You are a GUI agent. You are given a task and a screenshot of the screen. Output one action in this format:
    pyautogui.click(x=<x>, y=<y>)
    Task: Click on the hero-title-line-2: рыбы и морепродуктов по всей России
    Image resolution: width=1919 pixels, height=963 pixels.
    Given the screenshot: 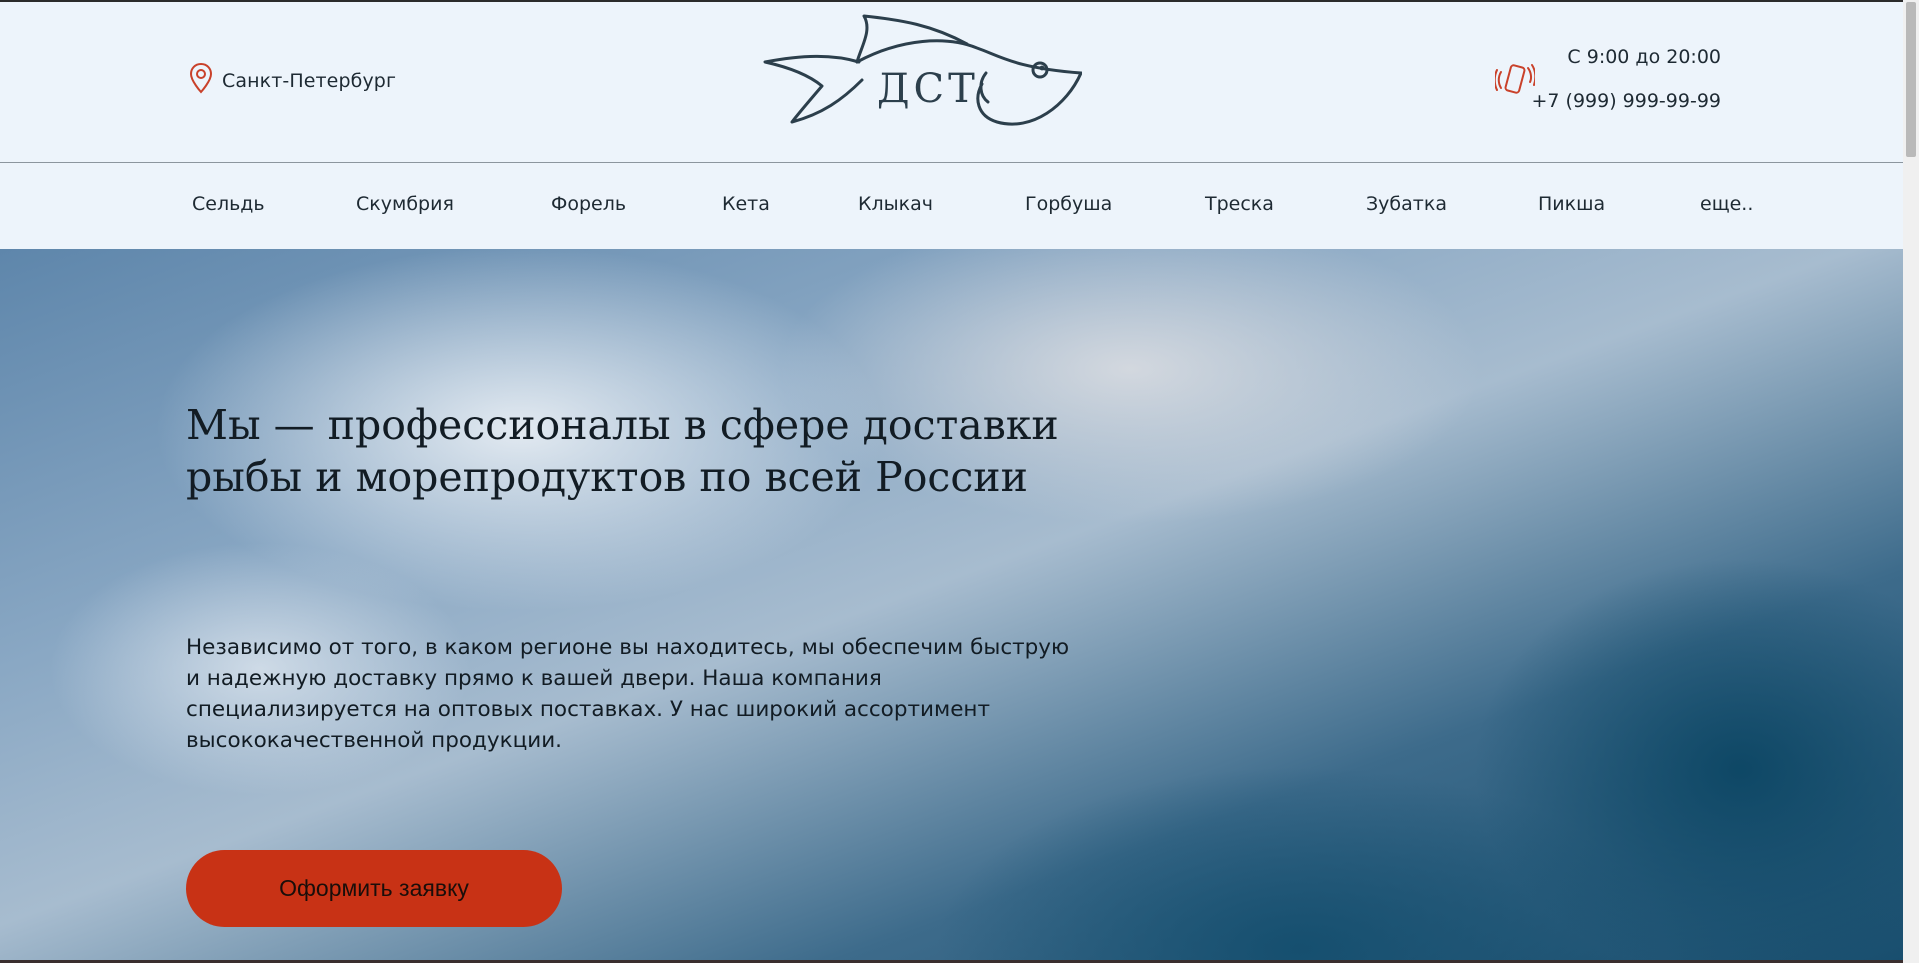 What is the action you would take?
    pyautogui.click(x=607, y=477)
    